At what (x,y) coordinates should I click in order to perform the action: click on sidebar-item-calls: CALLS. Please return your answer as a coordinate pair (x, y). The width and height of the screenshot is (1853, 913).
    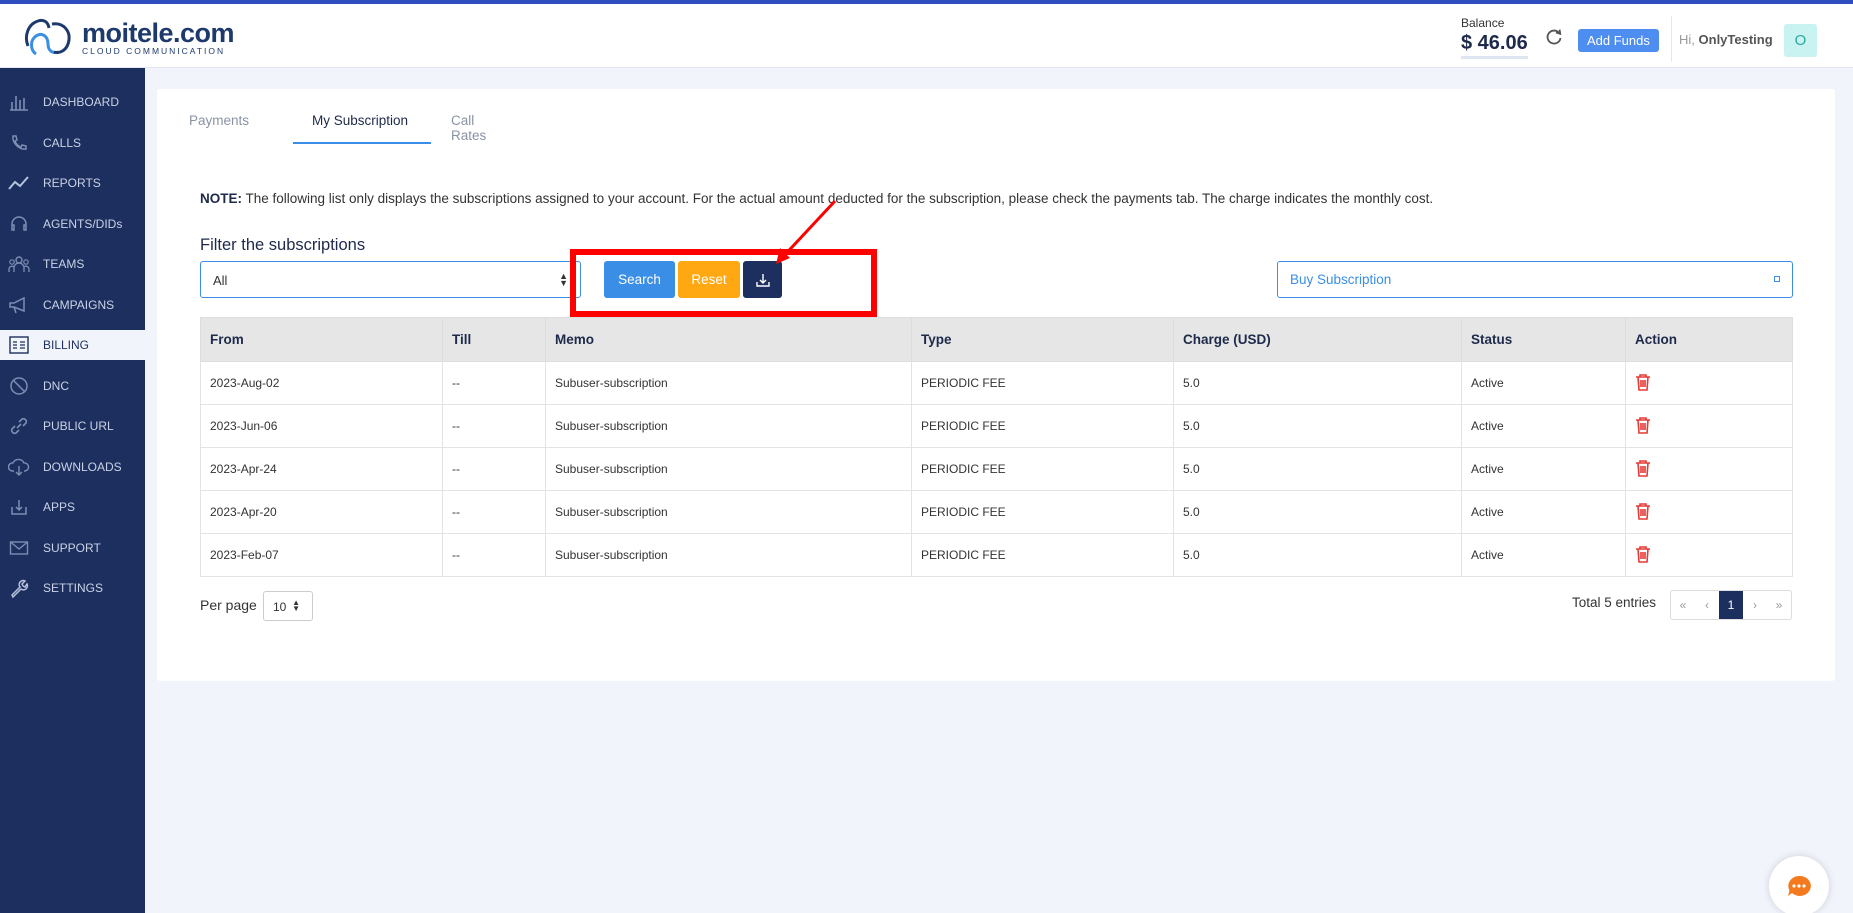
    Looking at the image, I should click on (72, 143).